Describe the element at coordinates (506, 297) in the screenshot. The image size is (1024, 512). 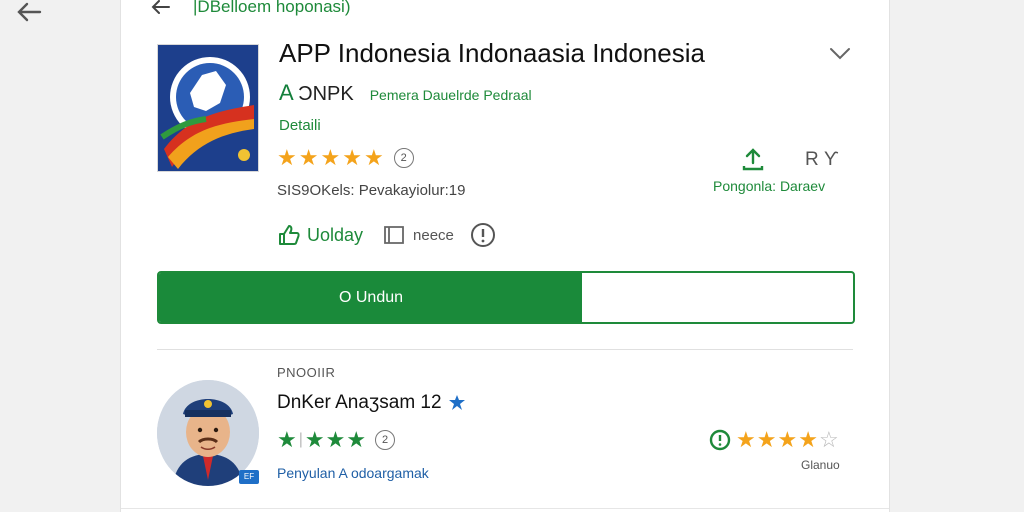
I see `download-button: O Undun` at that location.